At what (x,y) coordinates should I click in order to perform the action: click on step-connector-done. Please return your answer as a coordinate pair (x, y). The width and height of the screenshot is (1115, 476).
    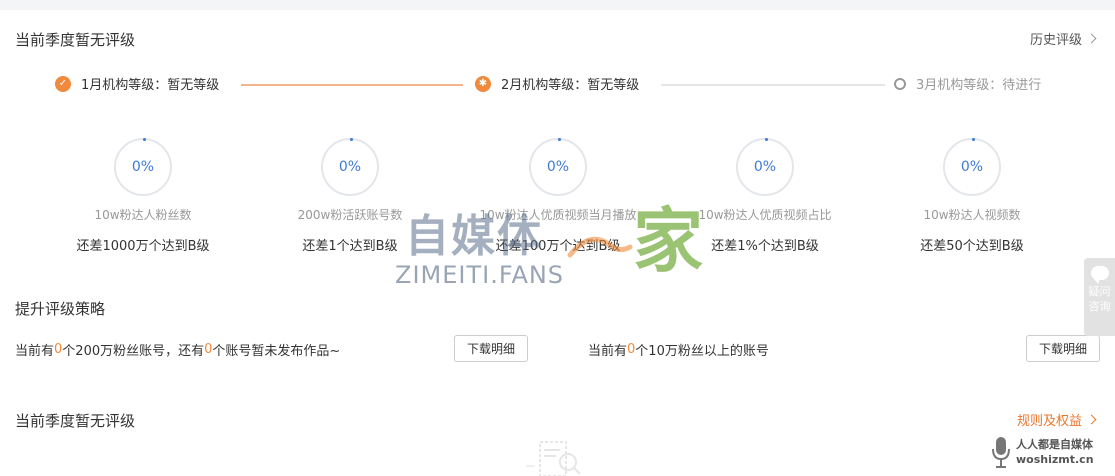
    Looking at the image, I should click on (352, 85).